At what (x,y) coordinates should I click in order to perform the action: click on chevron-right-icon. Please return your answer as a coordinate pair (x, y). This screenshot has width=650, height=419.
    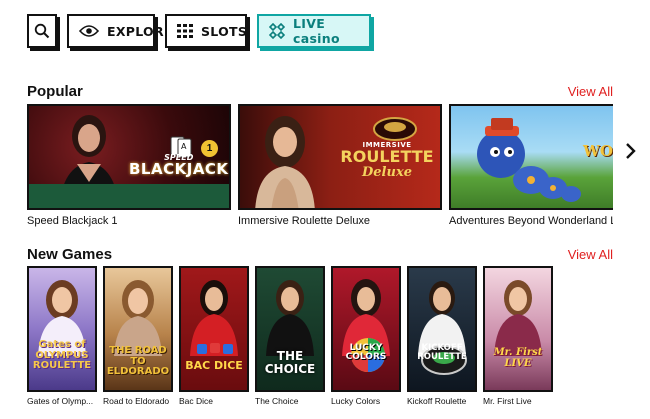
    Looking at the image, I should click on (631, 151).